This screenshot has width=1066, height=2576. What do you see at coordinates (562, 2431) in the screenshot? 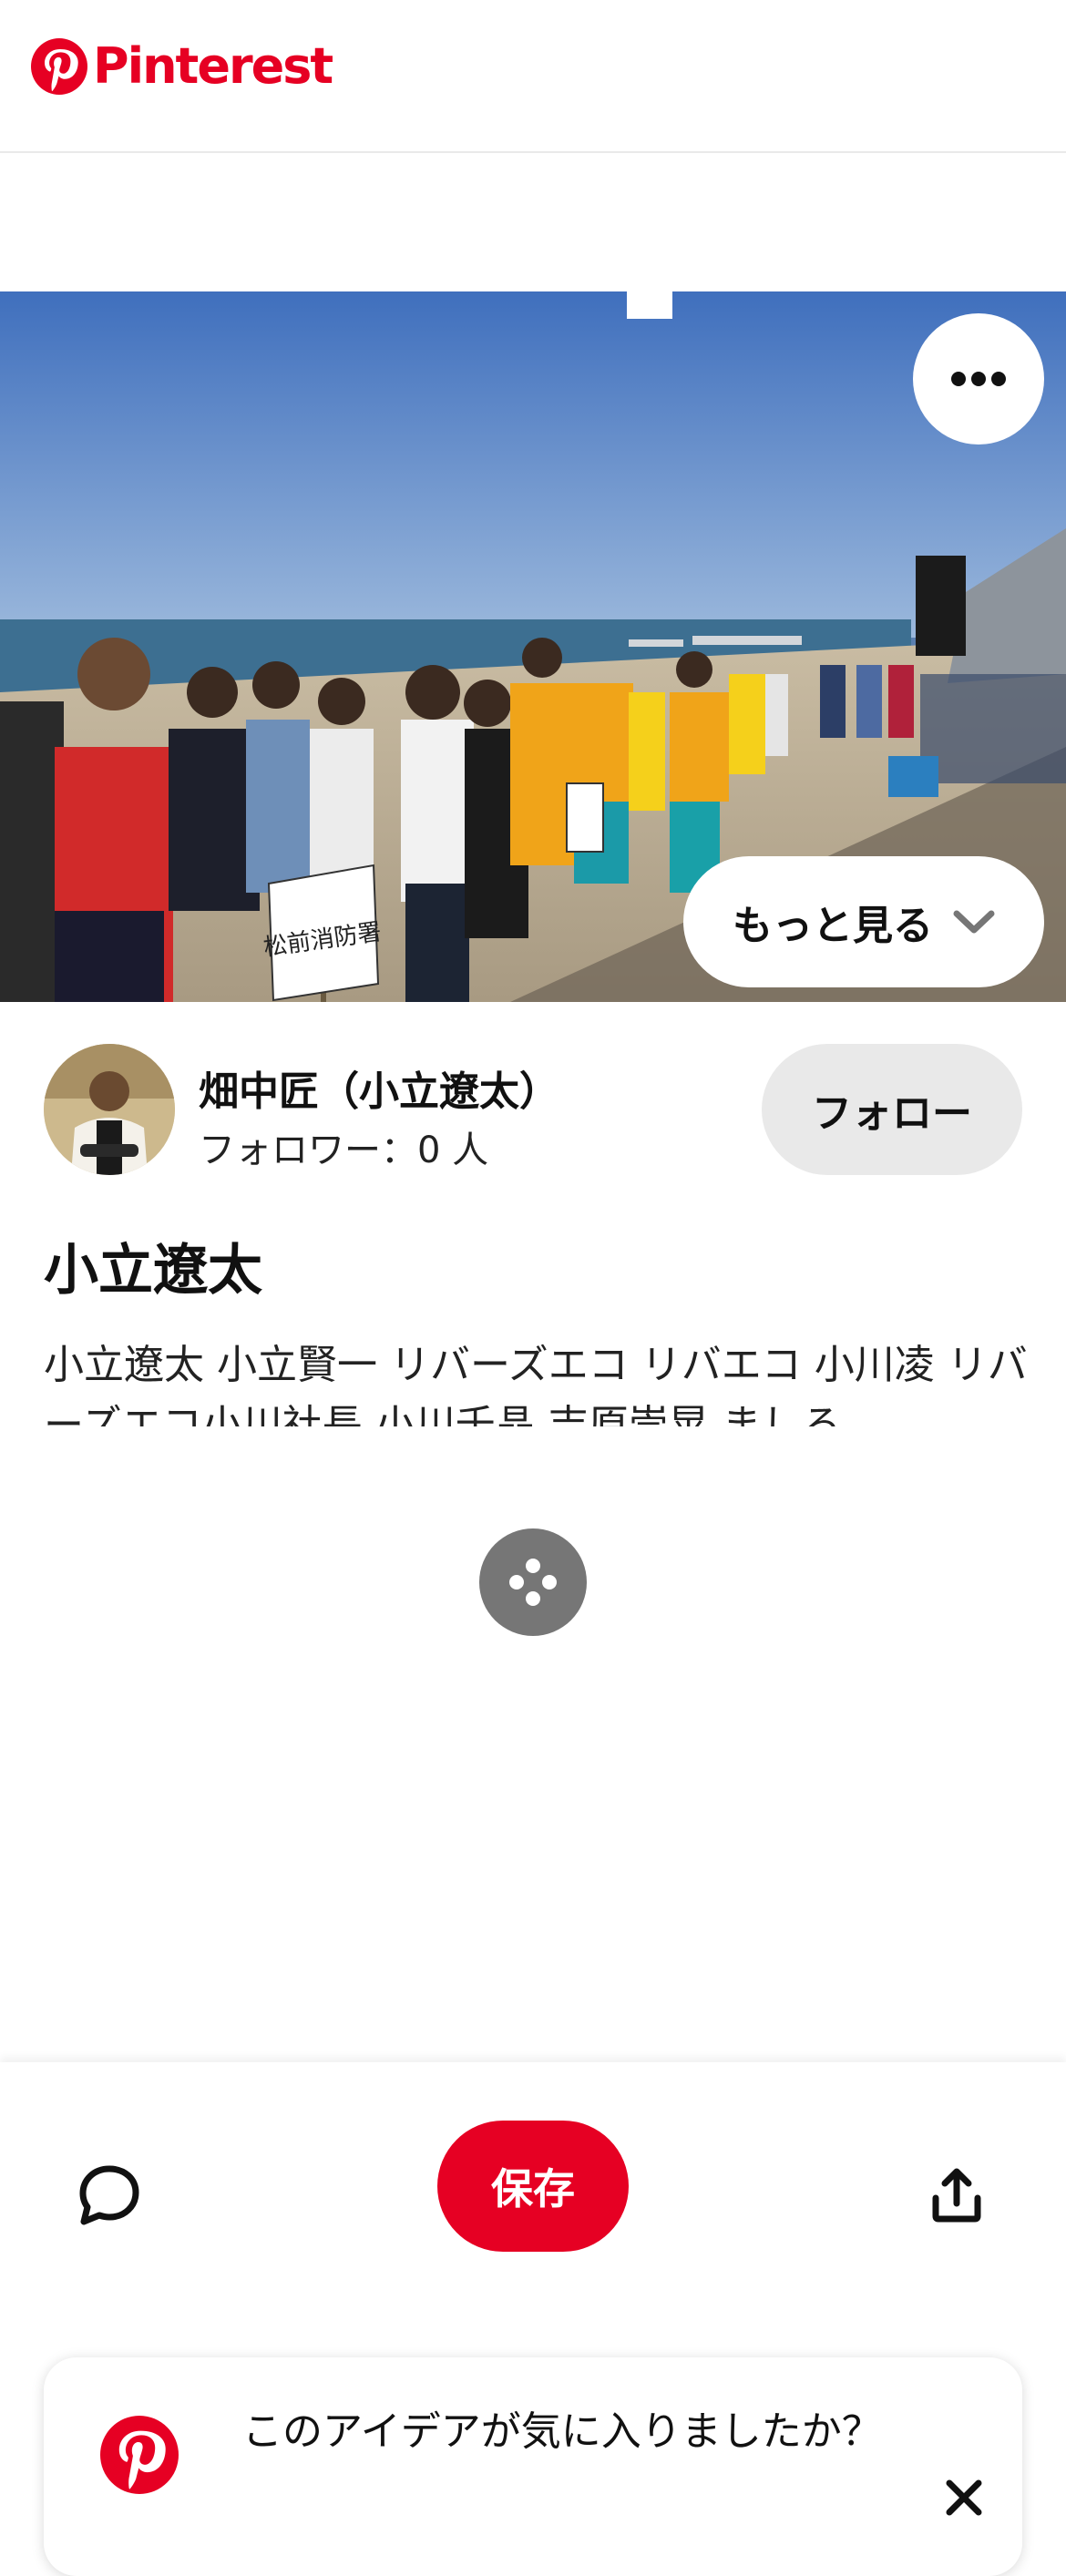
I see `prompt-text: このアイデアが気に入りましたか？` at bounding box center [562, 2431].